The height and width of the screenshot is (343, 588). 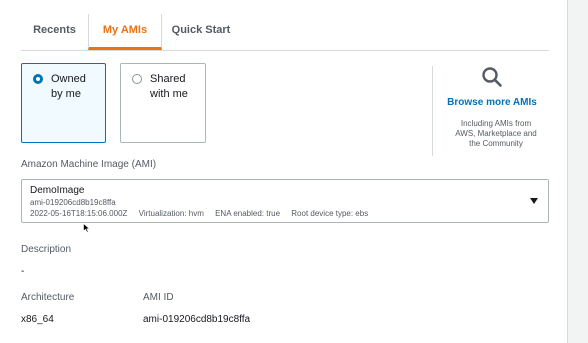 What do you see at coordinates (534, 201) in the screenshot?
I see `caret-down-icon` at bounding box center [534, 201].